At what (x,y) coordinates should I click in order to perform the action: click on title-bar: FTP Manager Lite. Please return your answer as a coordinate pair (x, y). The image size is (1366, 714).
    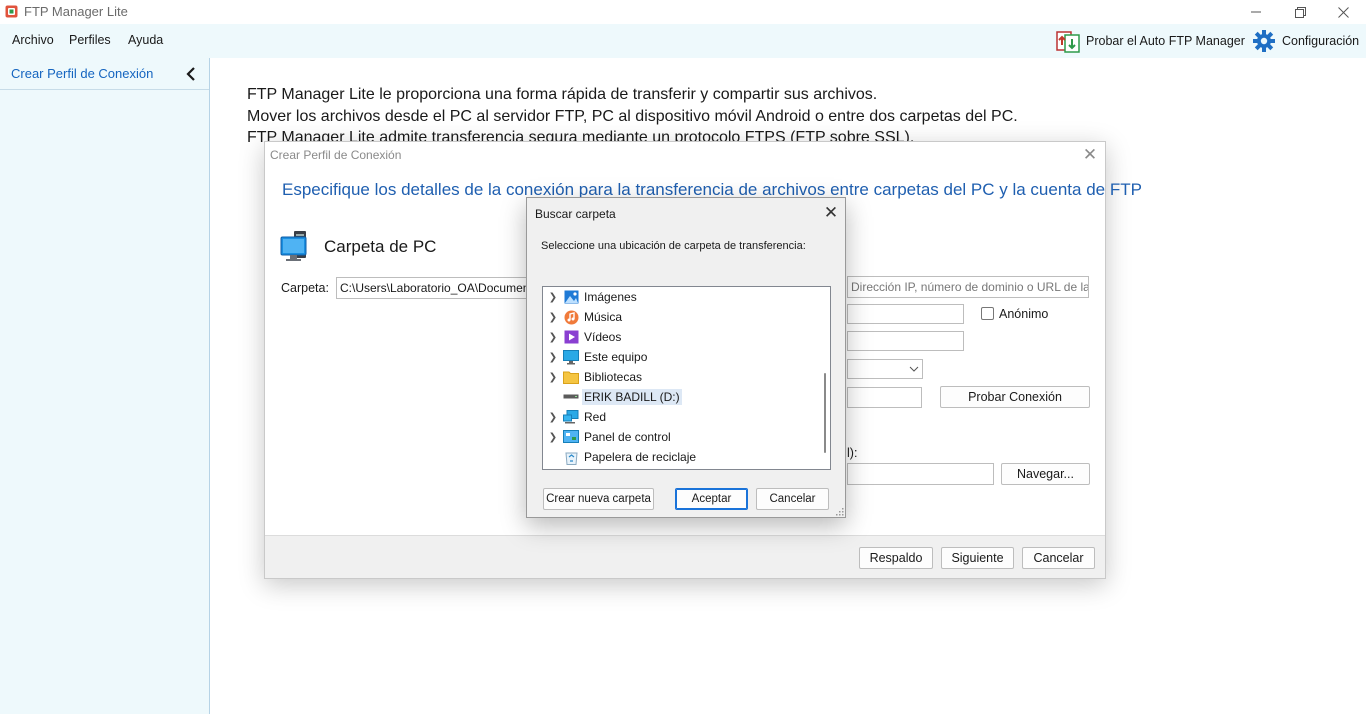
    Looking at the image, I should click on (683, 12).